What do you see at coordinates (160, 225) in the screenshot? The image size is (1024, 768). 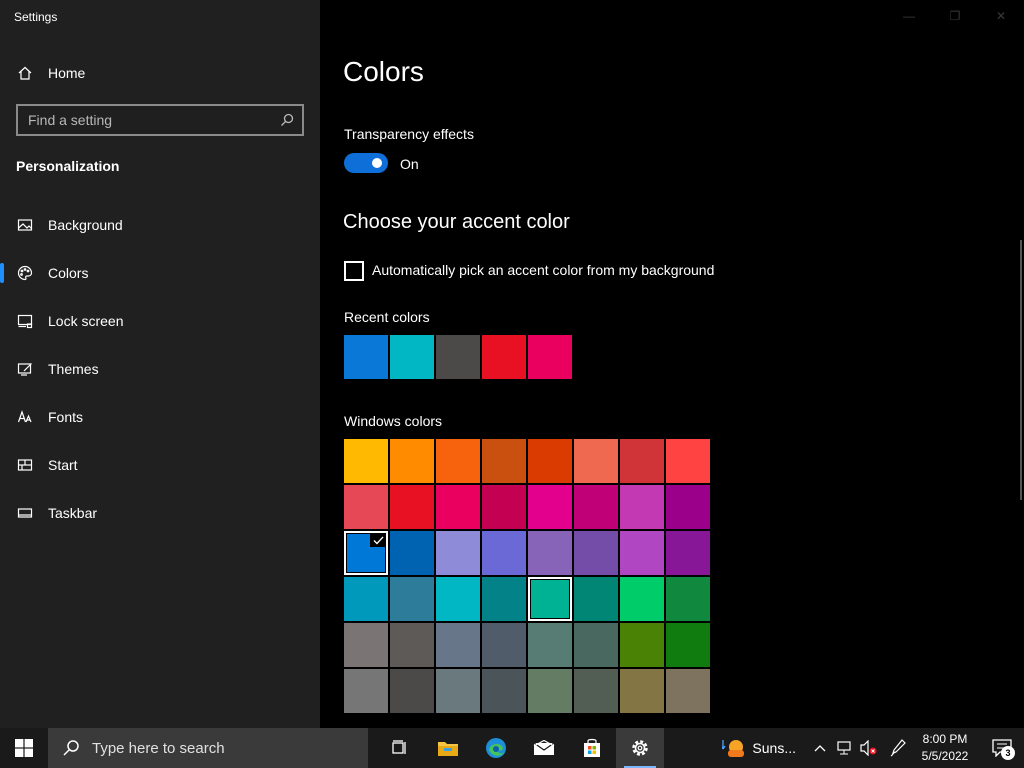 I see `sidebar-item-background: Background` at bounding box center [160, 225].